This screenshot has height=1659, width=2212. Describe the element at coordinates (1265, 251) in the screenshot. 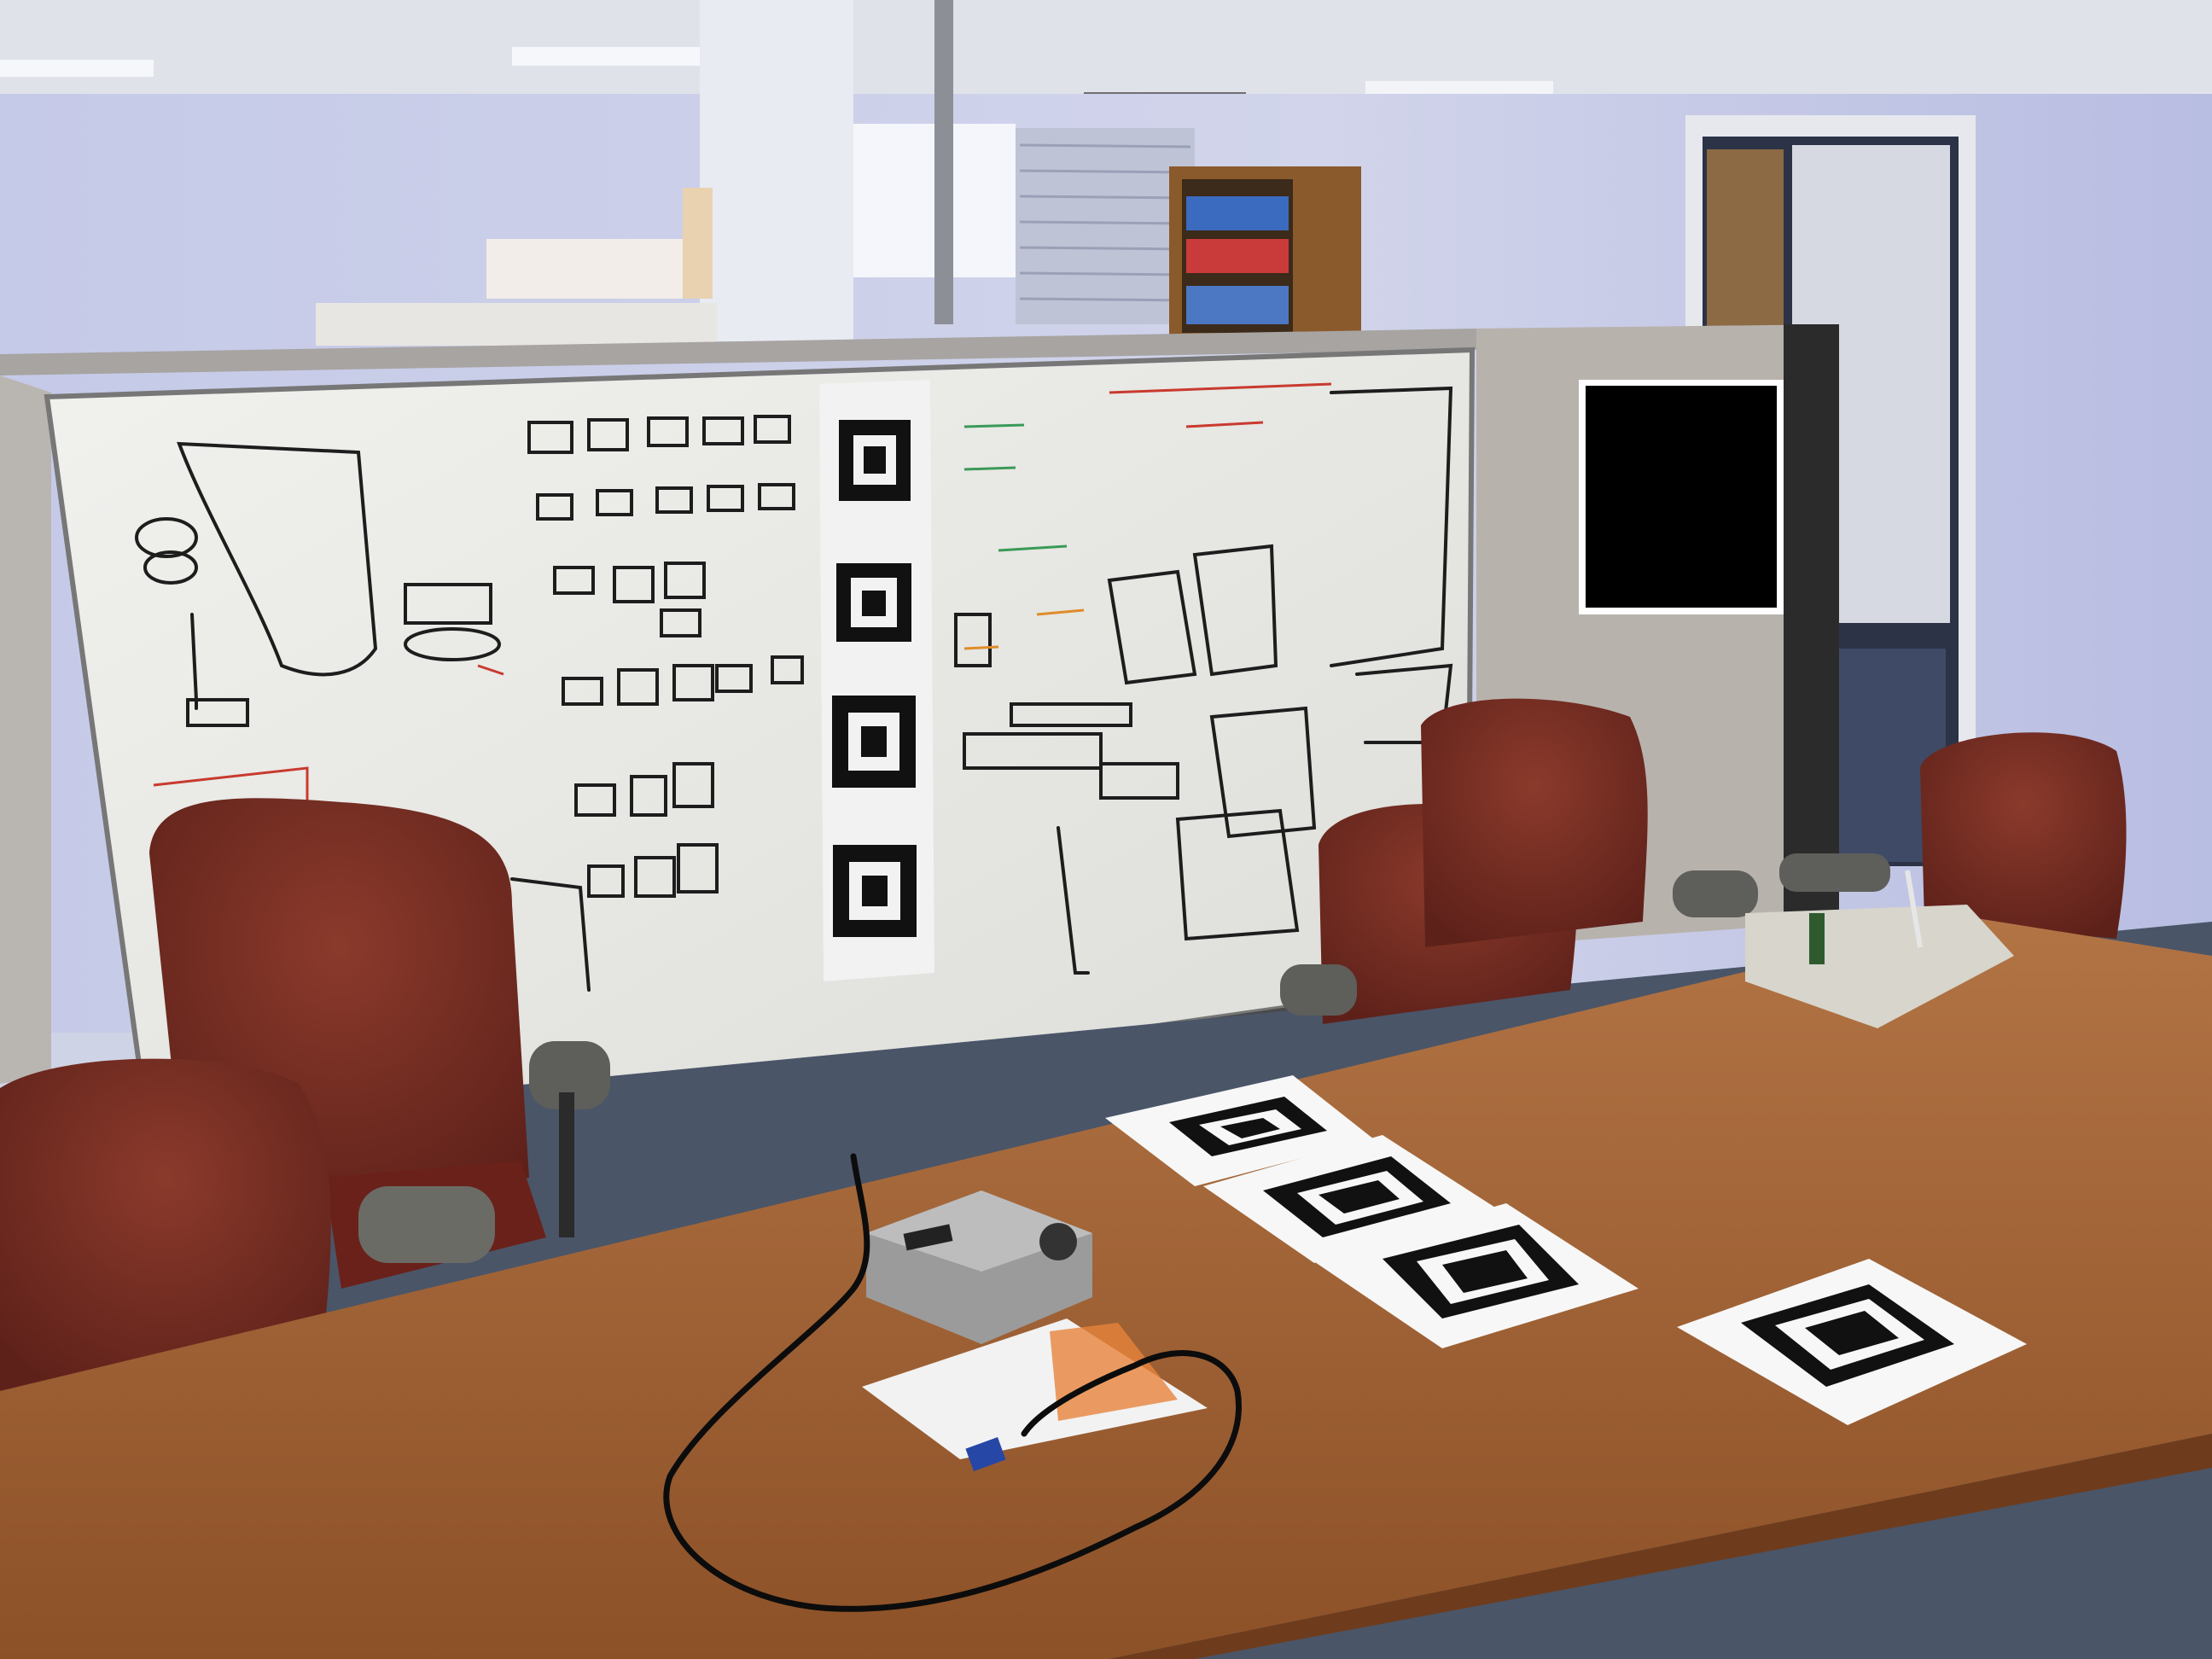

I see `bookshelf` at that location.